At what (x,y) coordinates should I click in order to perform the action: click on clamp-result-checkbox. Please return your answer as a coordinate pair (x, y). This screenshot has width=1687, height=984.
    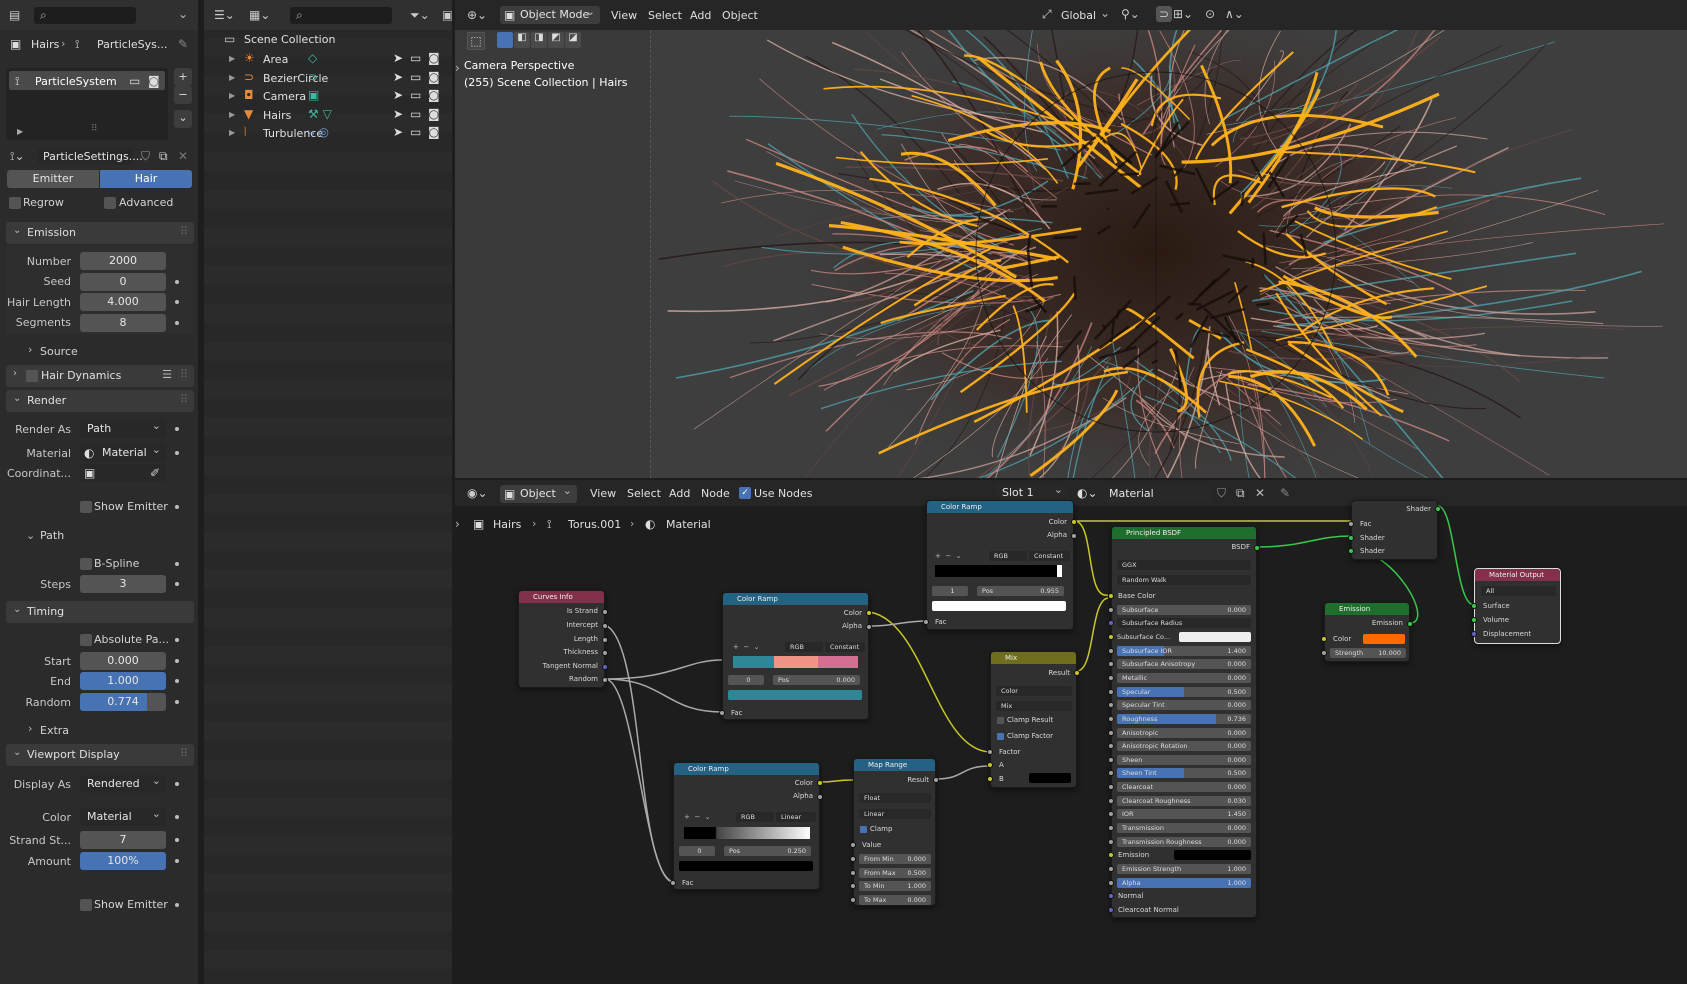
    Looking at the image, I should click on (1000, 720).